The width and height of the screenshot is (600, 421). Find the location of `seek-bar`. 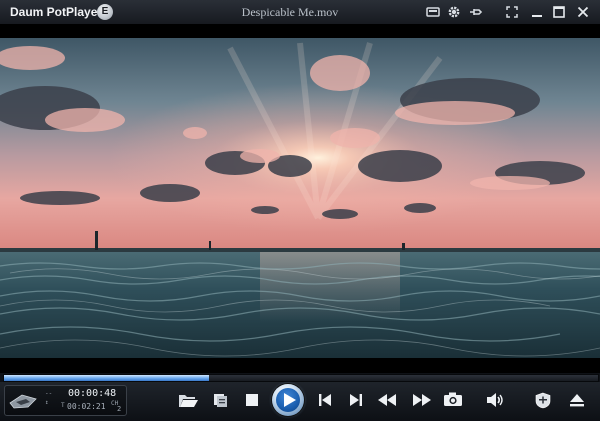

seek-bar is located at coordinates (301, 378).